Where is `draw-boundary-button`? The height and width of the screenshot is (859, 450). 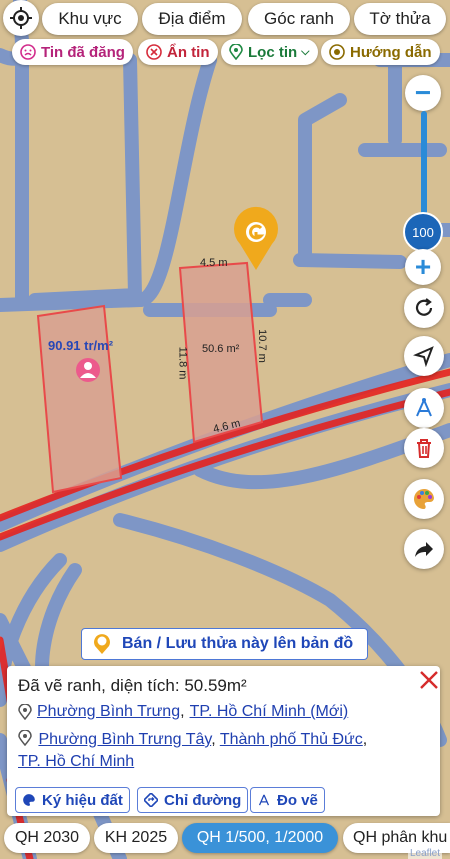
draw-boundary-button is located at coordinates (424, 408).